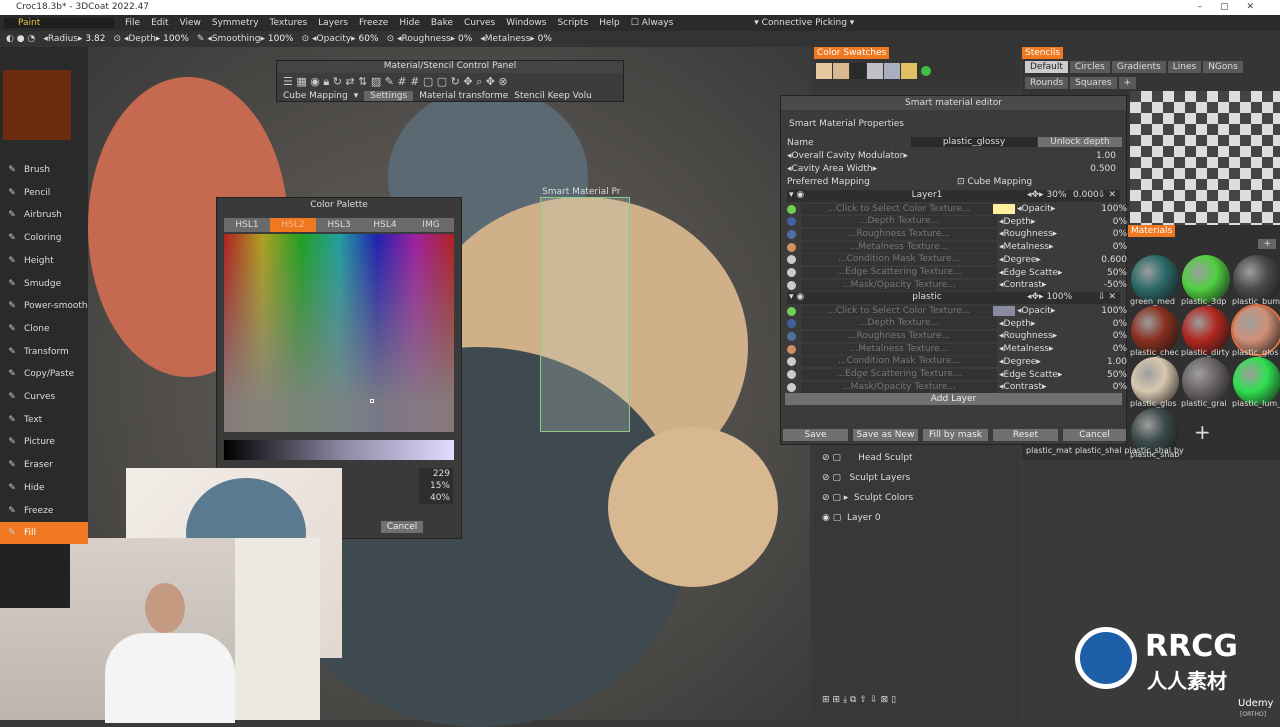 The image size is (1280, 727). I want to click on tool-power-smooth: ✎ Power-smooth, so click(44, 306).